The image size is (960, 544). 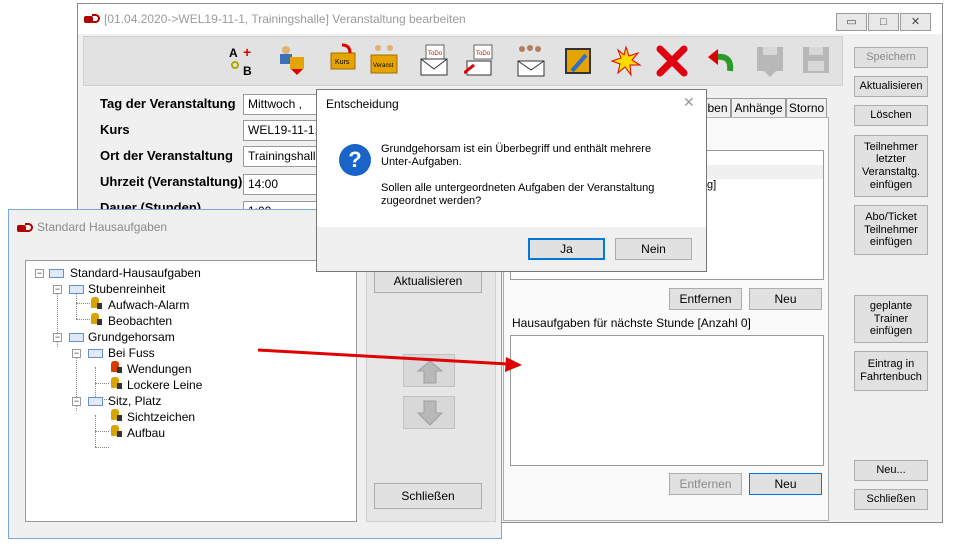 I want to click on dialog-message-line: Unter-Aufgaben., so click(x=421, y=162).